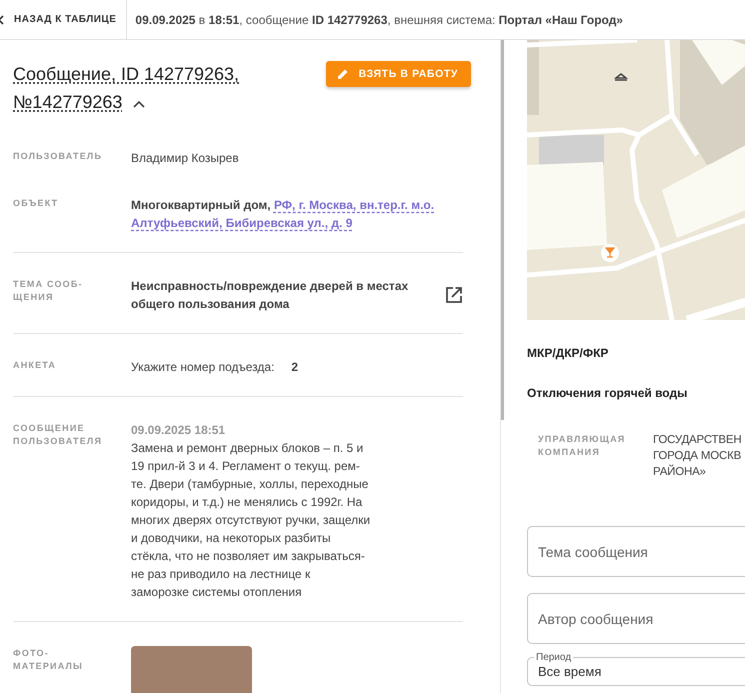 The height and width of the screenshot is (693, 745). What do you see at coordinates (398, 74) in the screenshot?
I see `take-to-work-button: ВЗЯТЬ В РАБОТУ` at bounding box center [398, 74].